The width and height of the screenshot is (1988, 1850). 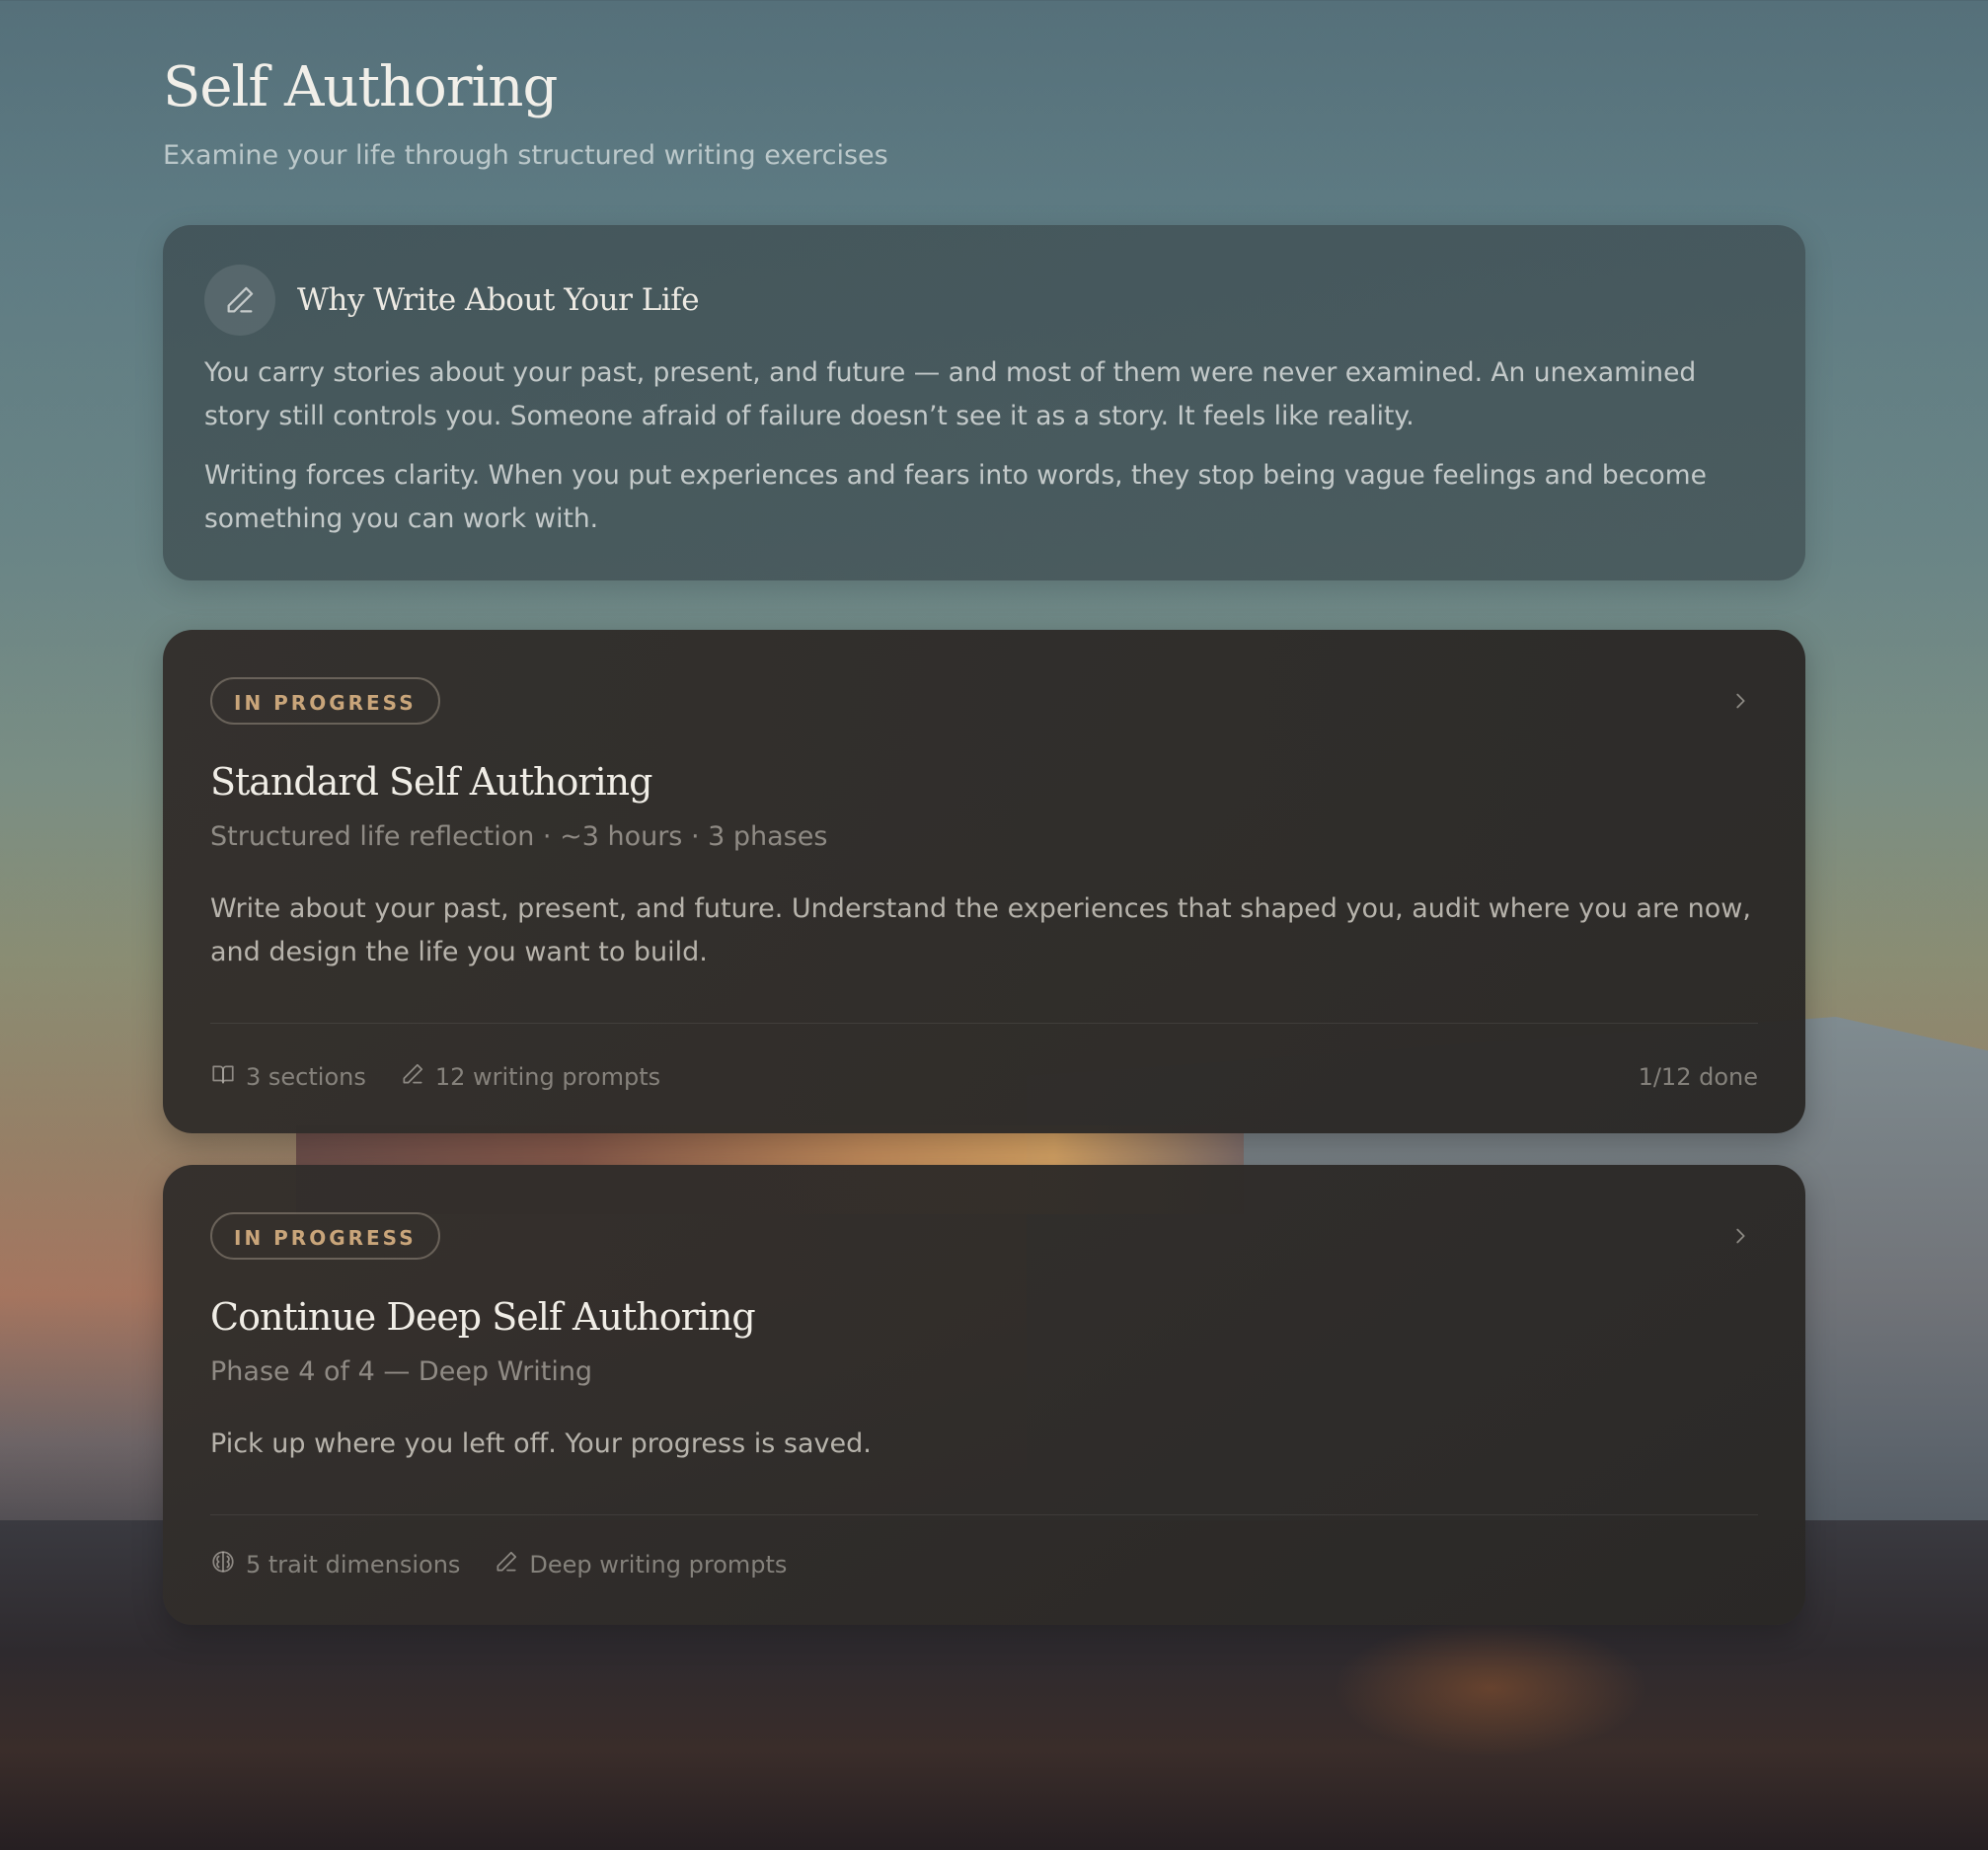 What do you see at coordinates (984, 301) in the screenshot?
I see `intro-header: Why Write About Your Life` at bounding box center [984, 301].